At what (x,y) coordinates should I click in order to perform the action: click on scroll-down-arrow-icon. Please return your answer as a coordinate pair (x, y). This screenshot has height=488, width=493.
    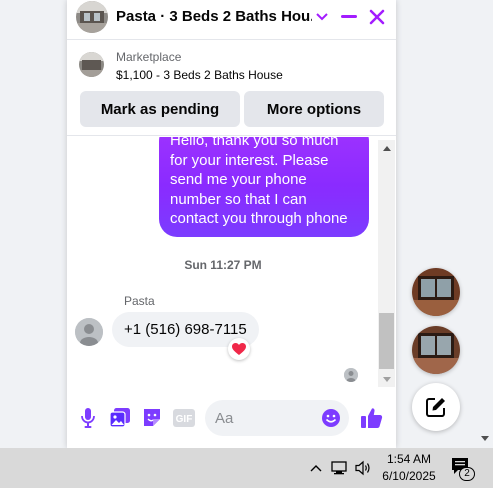
    Looking at the image, I should click on (386, 379).